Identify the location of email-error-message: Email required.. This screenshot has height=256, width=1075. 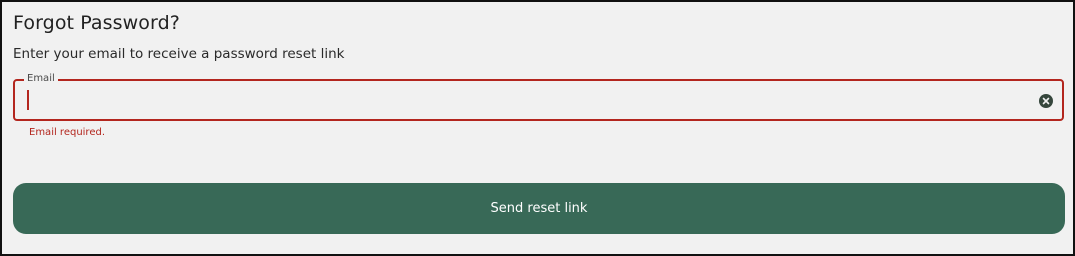
(67, 132).